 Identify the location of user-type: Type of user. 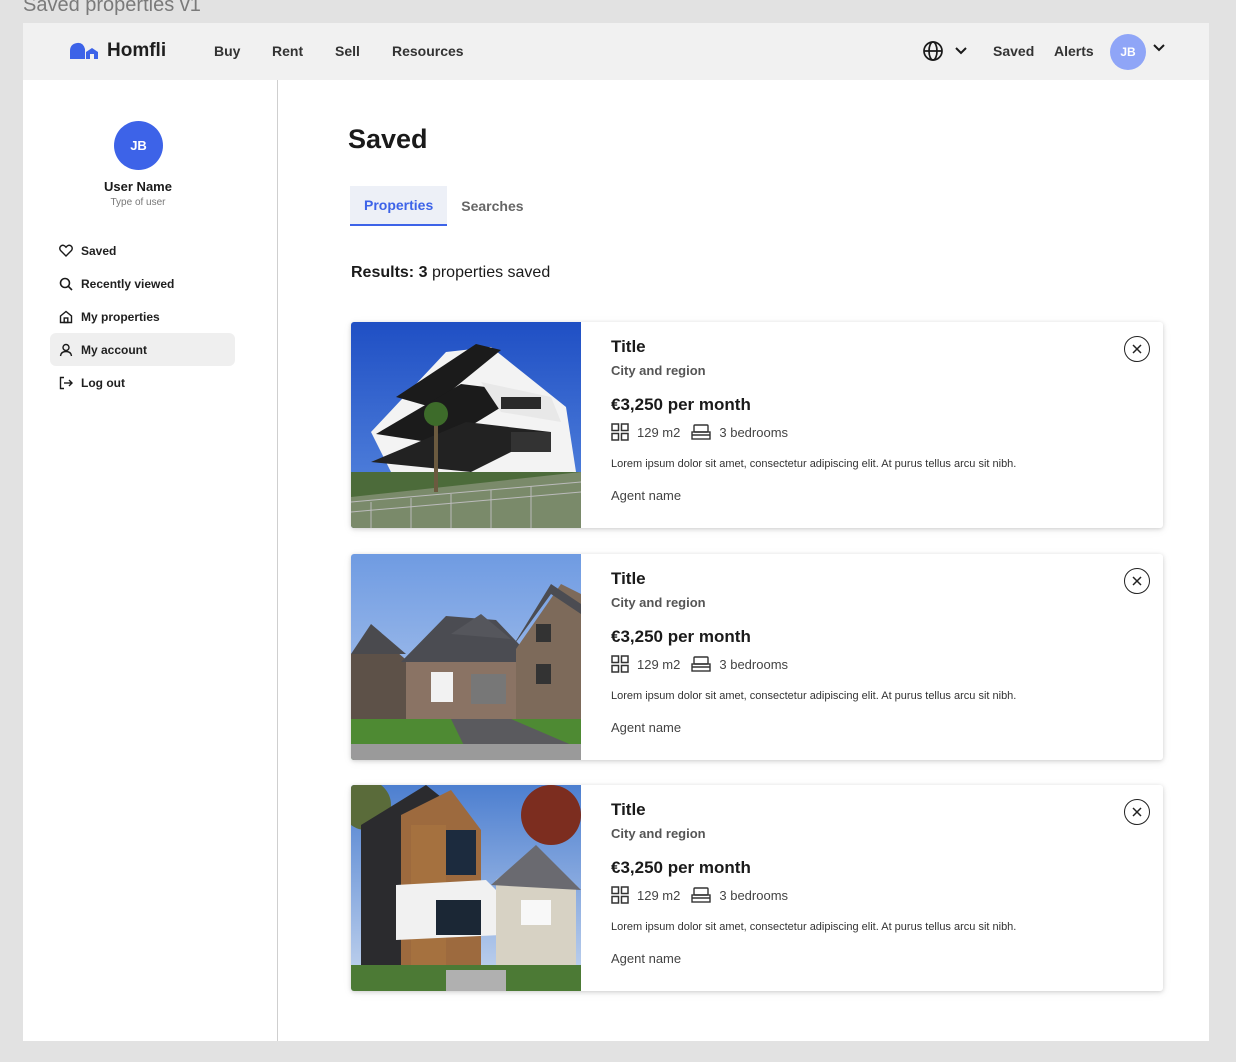
(138, 202).